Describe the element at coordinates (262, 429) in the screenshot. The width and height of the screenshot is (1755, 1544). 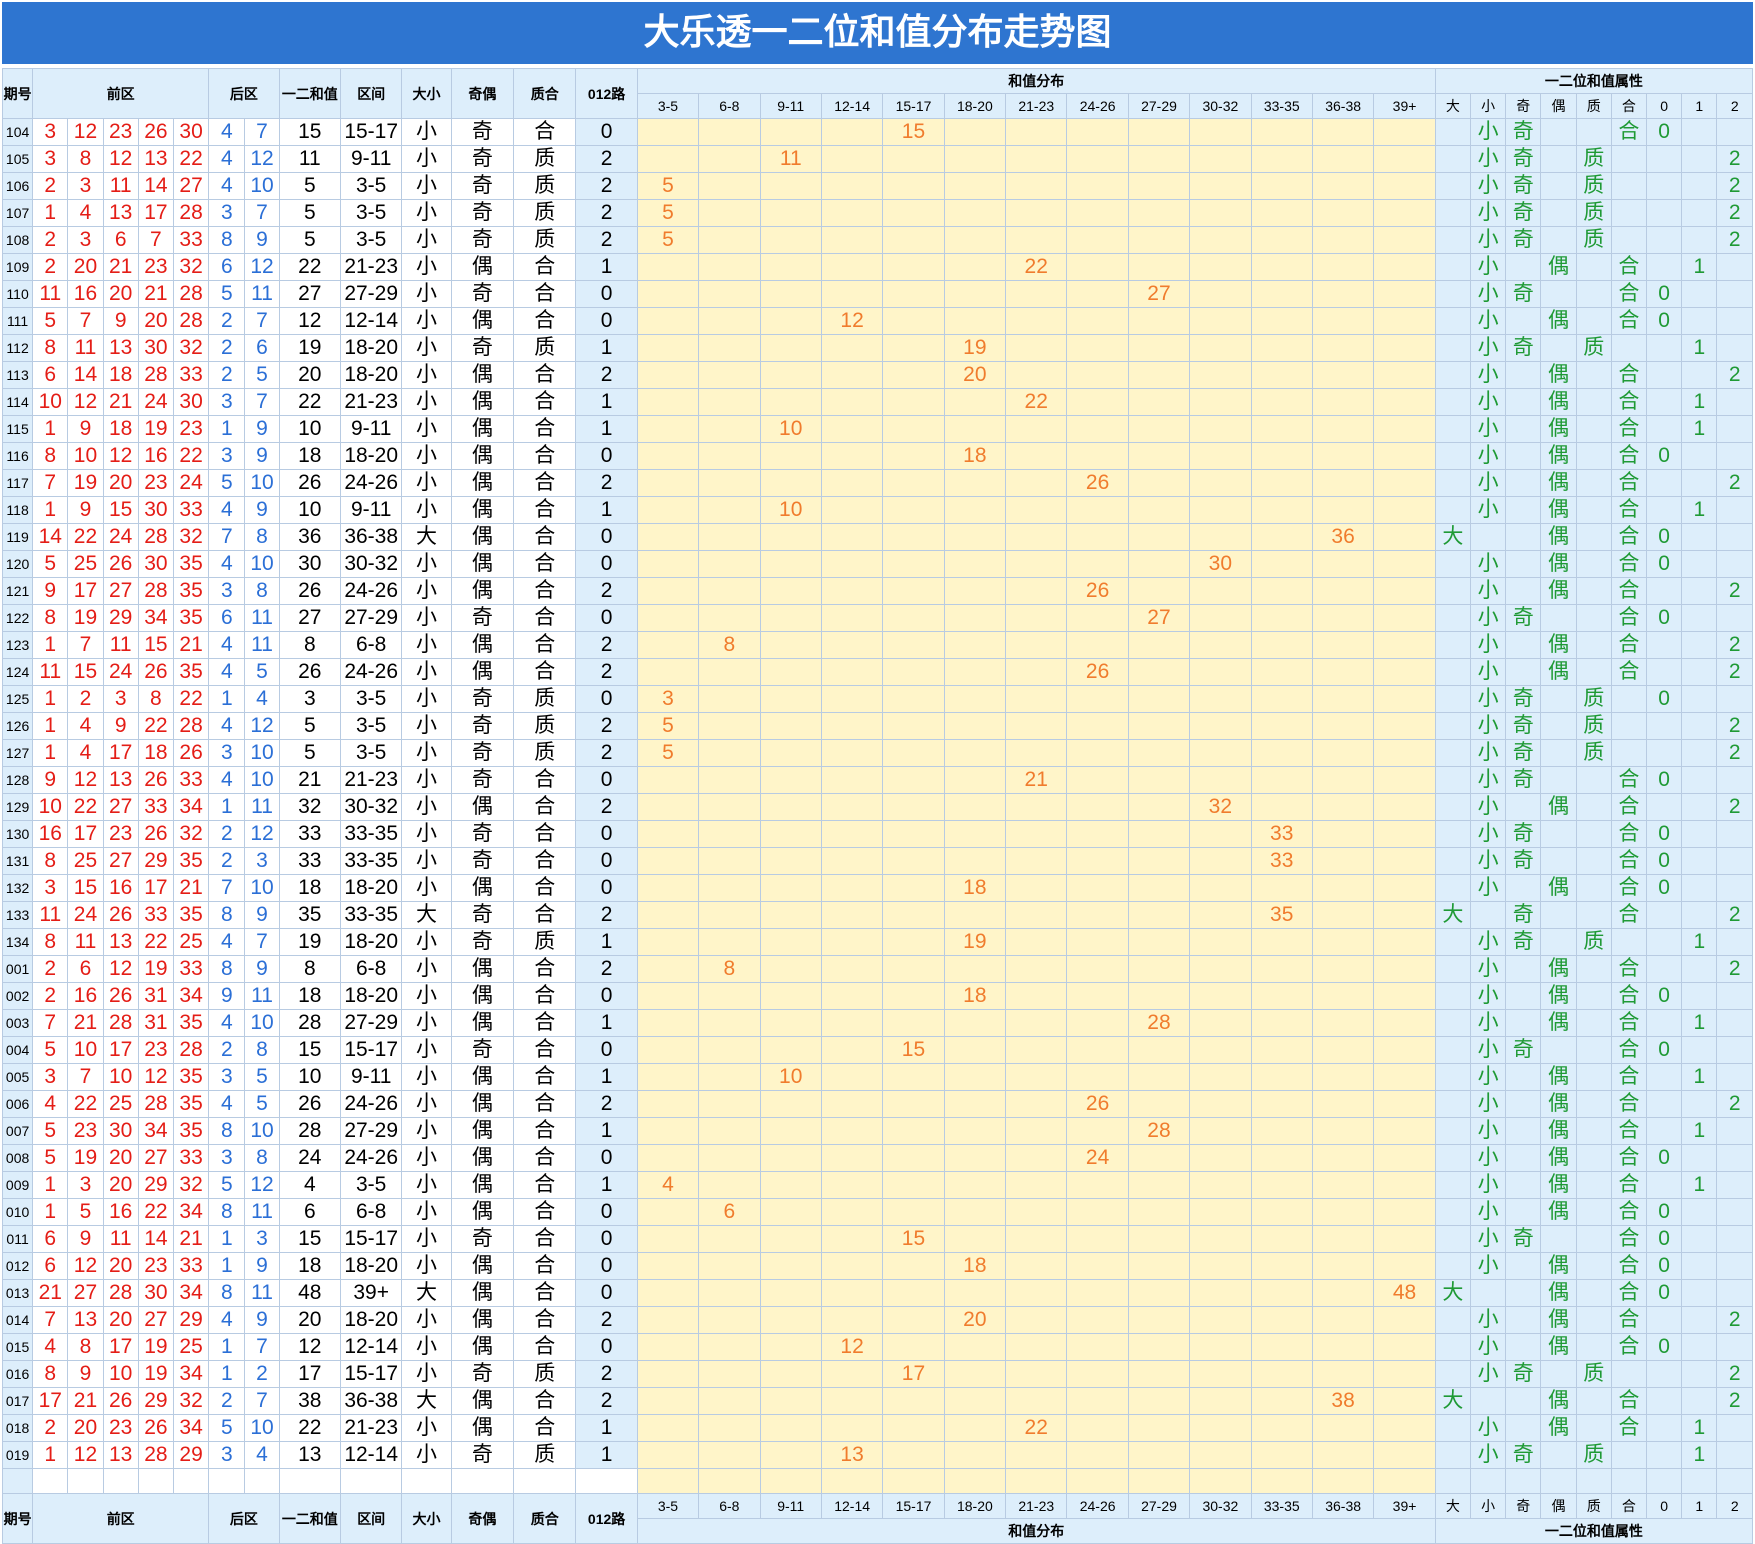
I see `back-number: 9` at that location.